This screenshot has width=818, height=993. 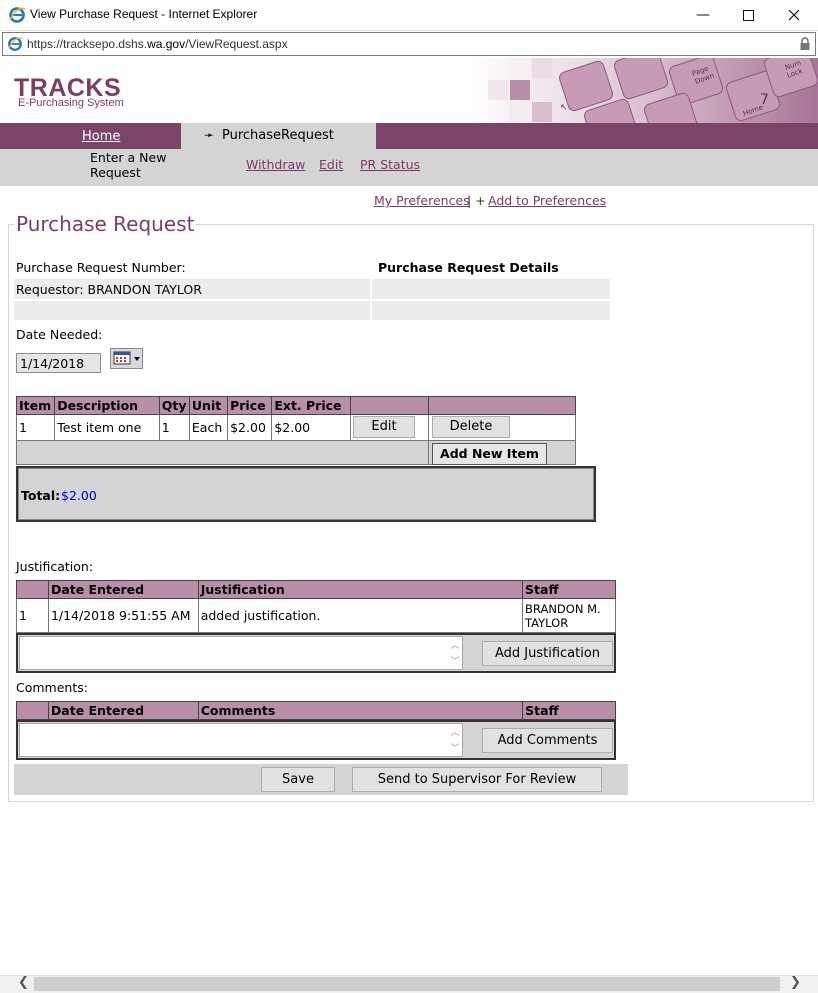 I want to click on add-item-spacer, so click(x=222, y=452).